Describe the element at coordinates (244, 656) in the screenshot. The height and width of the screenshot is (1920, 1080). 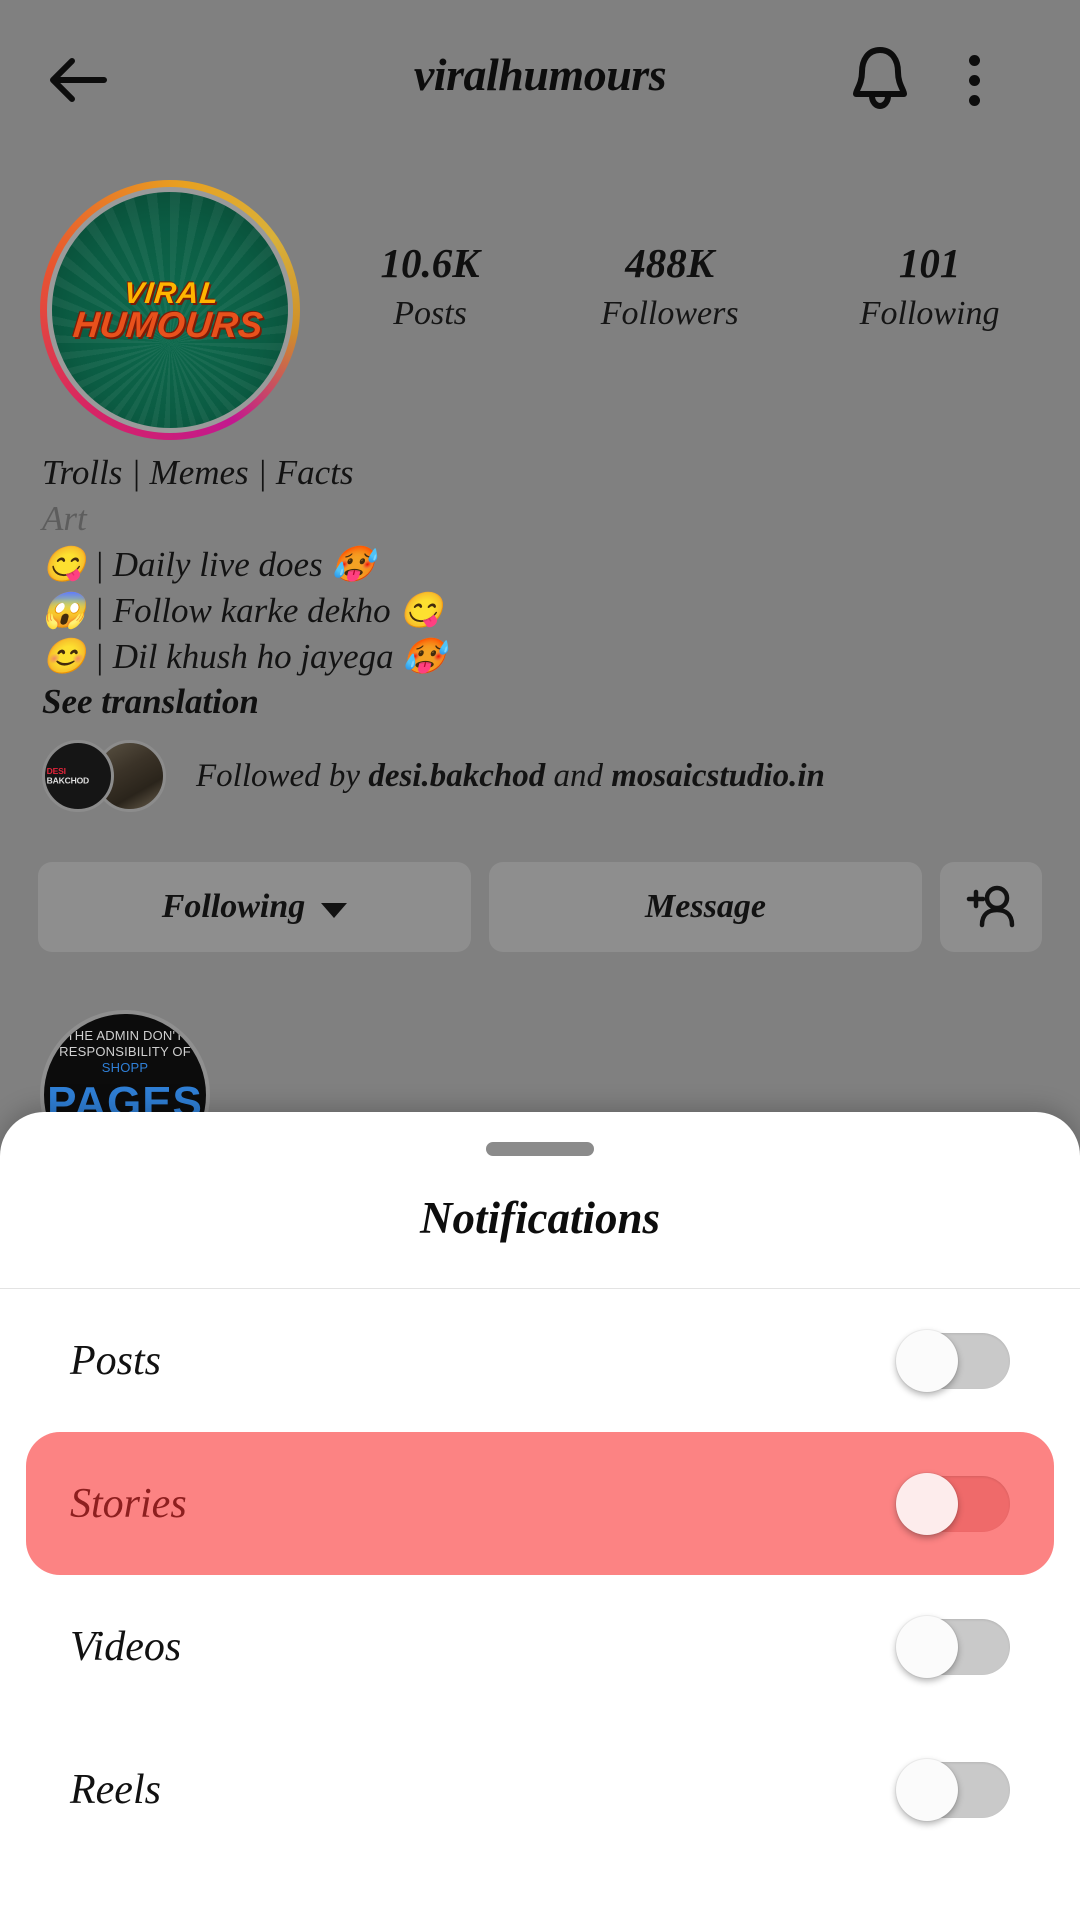
I see `bio-line: 😊 | Dil khush ho jayega 🥵` at that location.